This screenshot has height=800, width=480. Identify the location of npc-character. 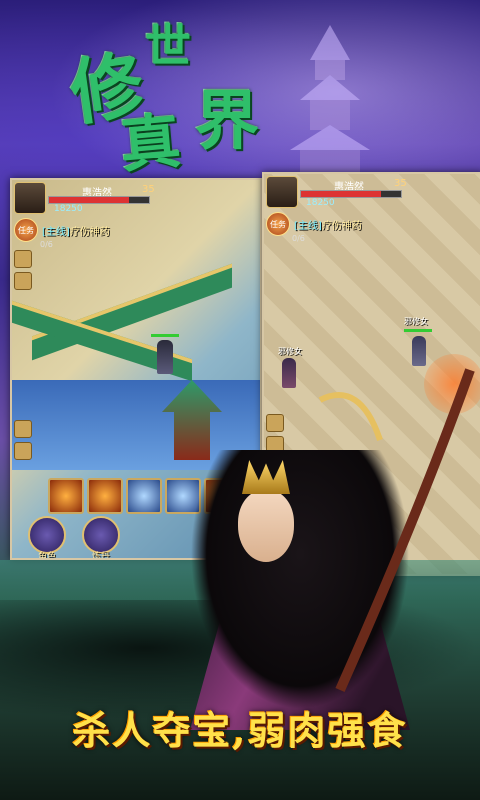
(289, 373).